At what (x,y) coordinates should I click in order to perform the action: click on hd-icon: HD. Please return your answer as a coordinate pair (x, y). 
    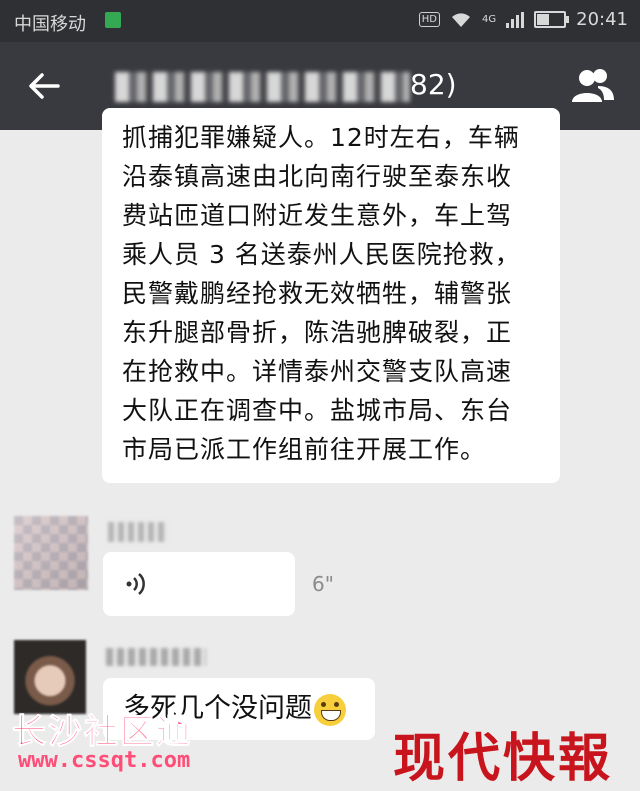
    Looking at the image, I should click on (429, 19).